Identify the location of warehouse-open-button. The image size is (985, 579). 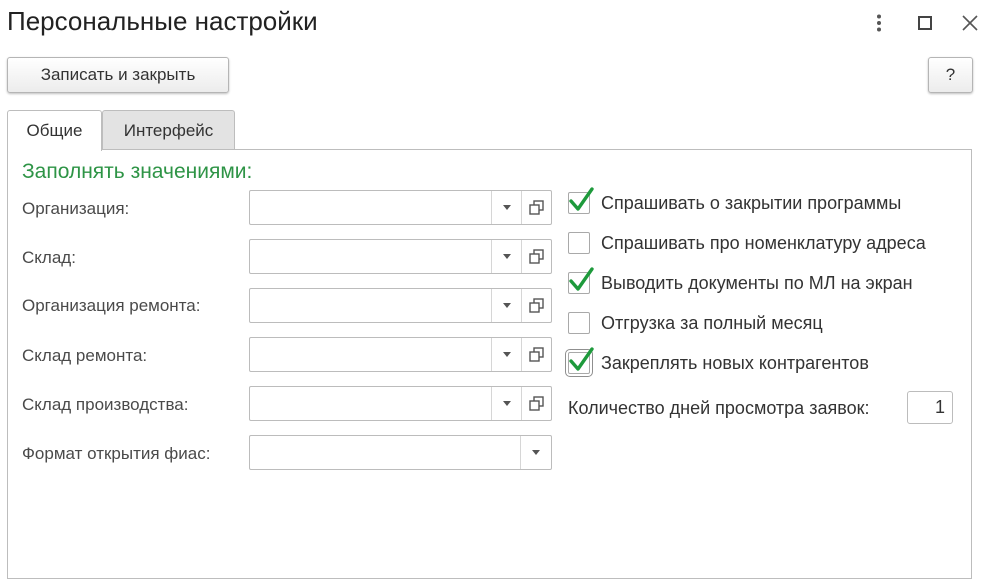
(536, 256).